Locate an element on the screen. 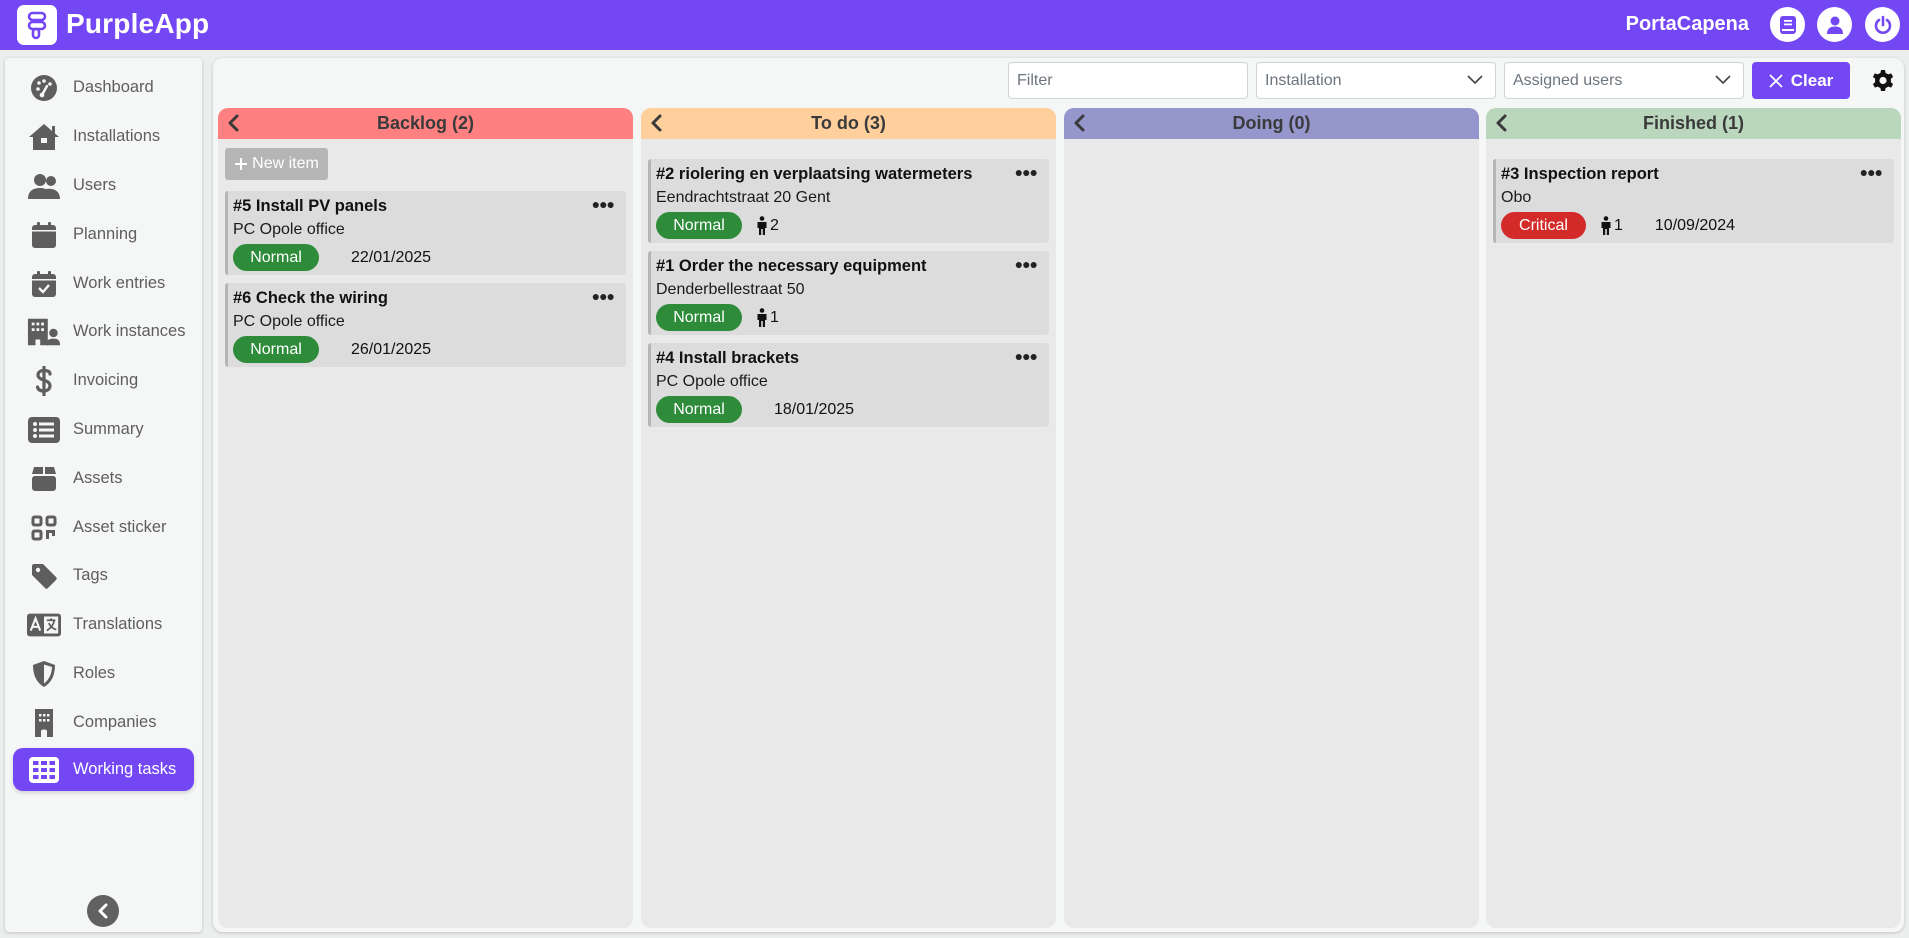 This screenshot has height=938, width=1909. assigned-users-select: Assigned users is located at coordinates (1624, 80).